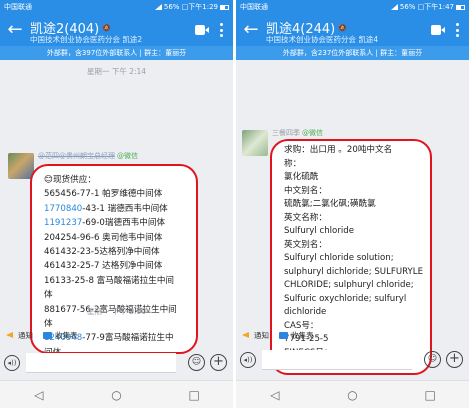 This screenshot has height=408, width=469. I want to click on sender-name: @范四@贵州朗宝总经理 @微信, so click(88, 156).